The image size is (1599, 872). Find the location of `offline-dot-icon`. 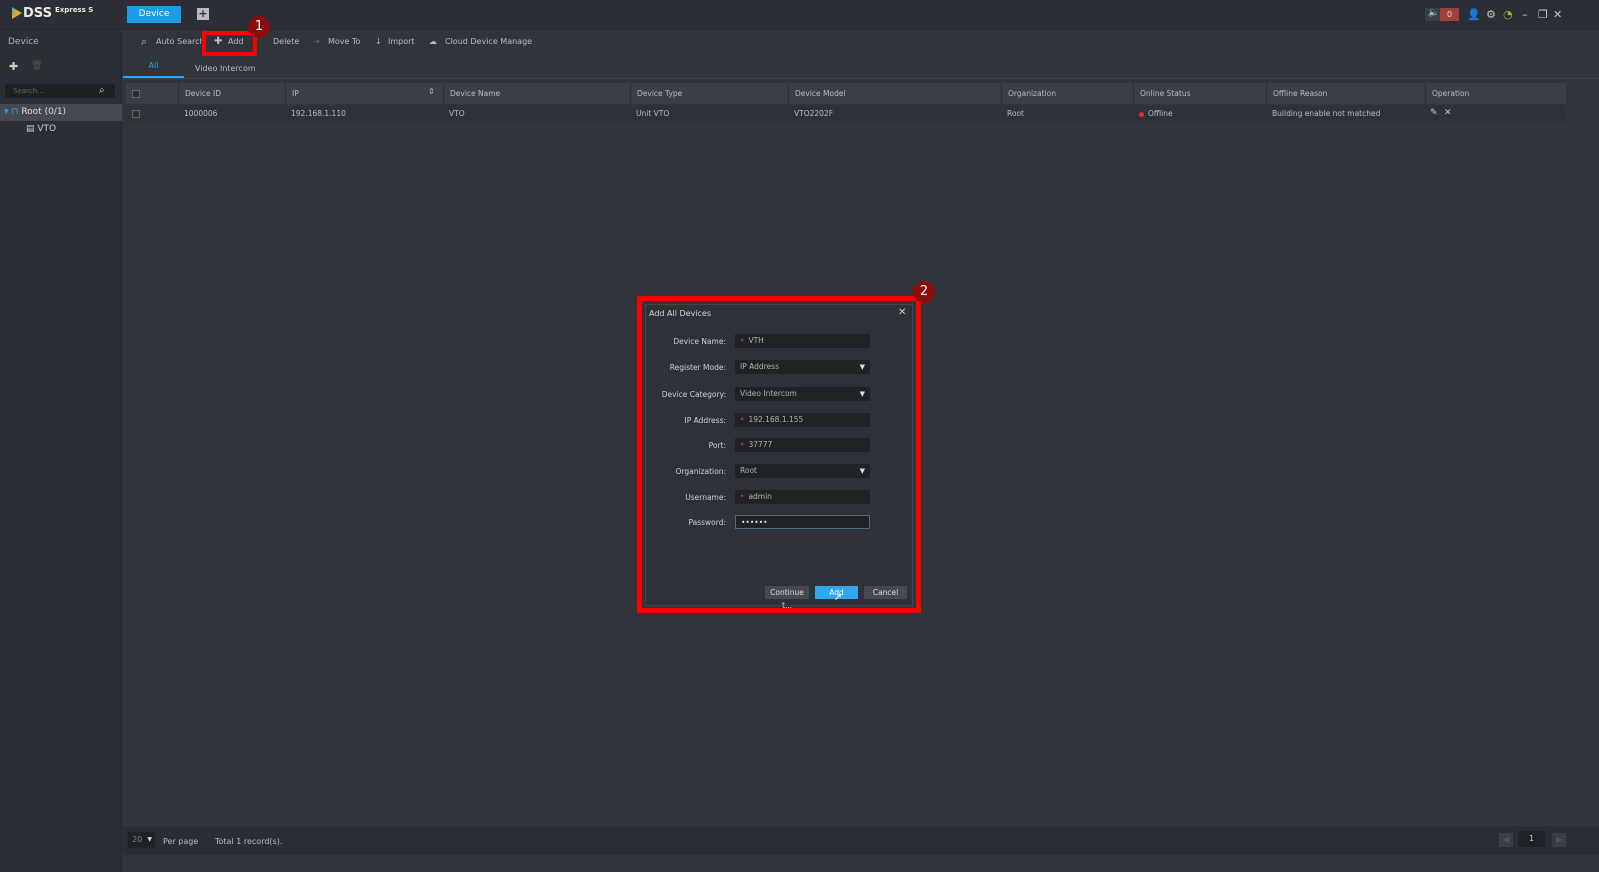

offline-dot-icon is located at coordinates (1141, 114).